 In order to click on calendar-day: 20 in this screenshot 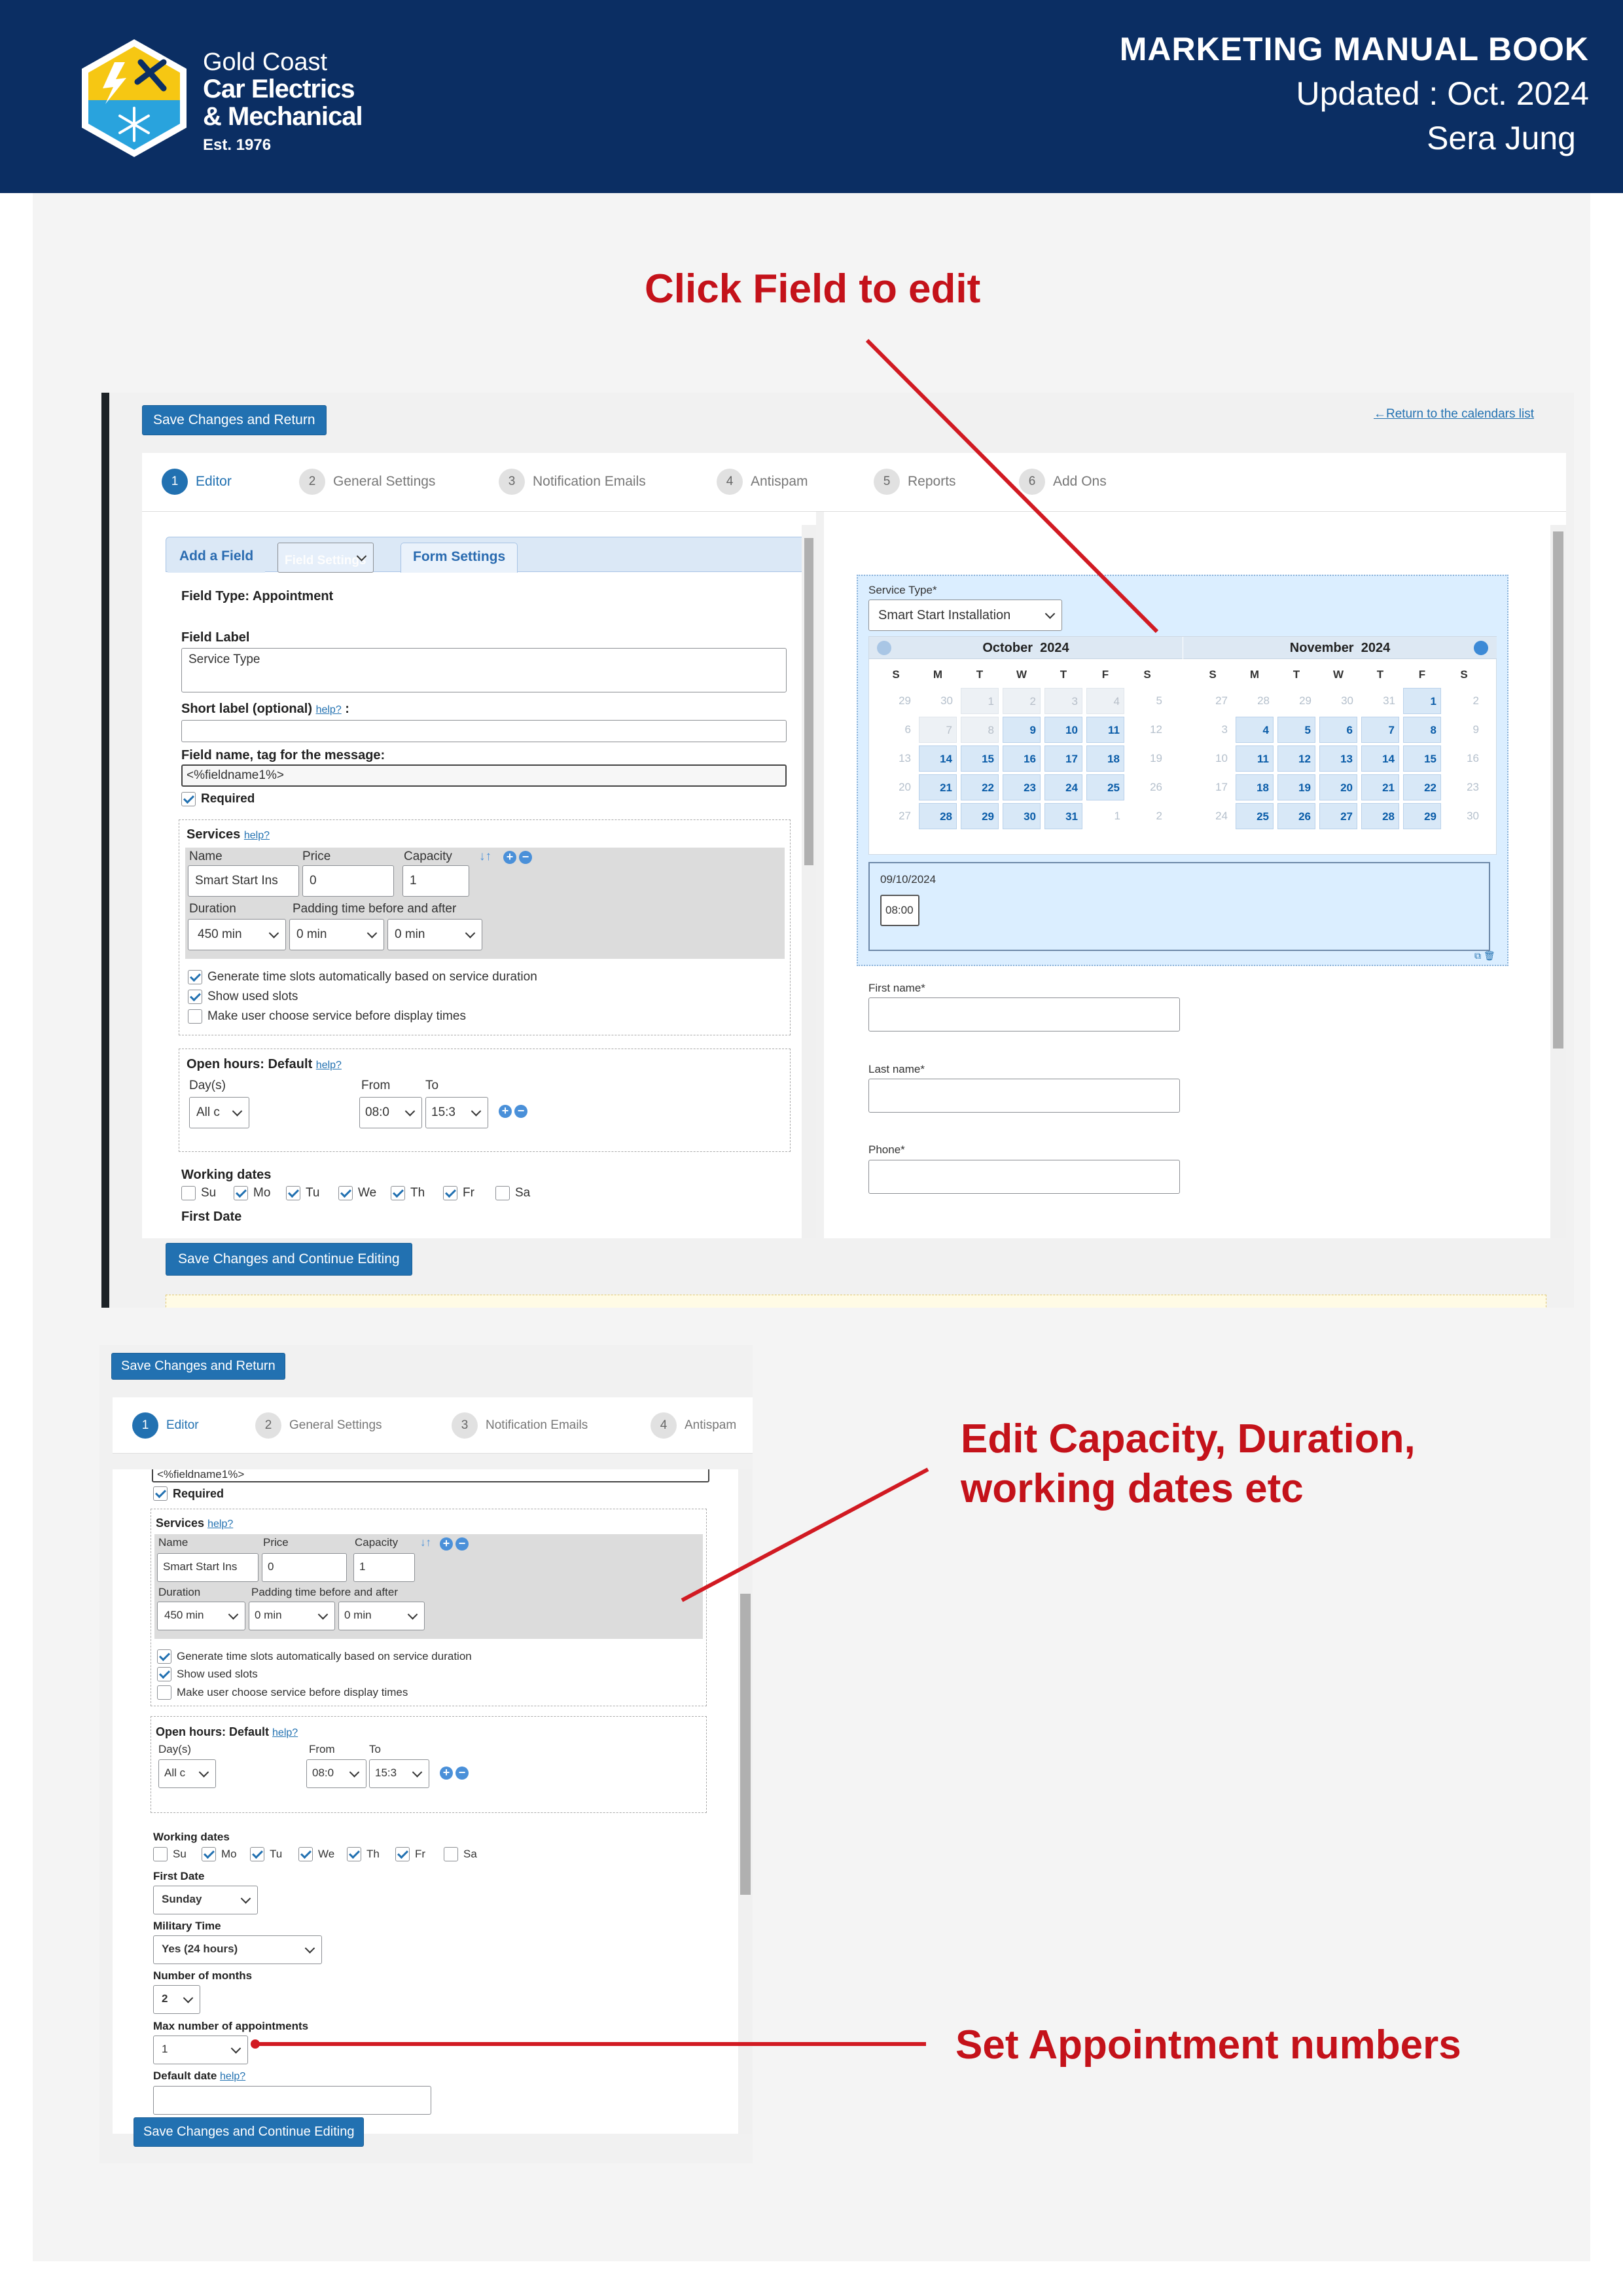, I will do `click(1338, 787)`.